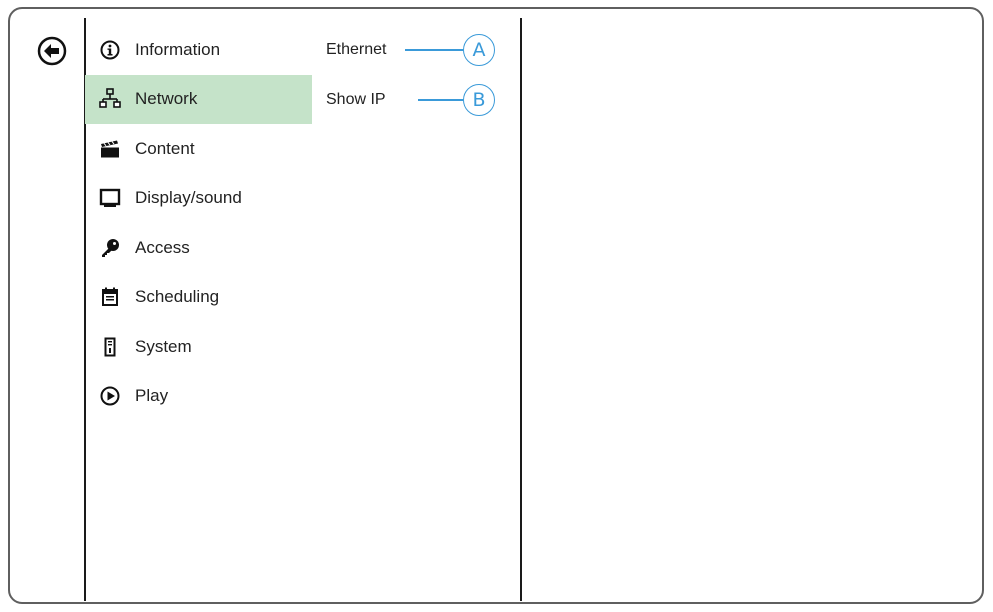  I want to click on menu-item-display-sound: Display/sound, so click(198, 199).